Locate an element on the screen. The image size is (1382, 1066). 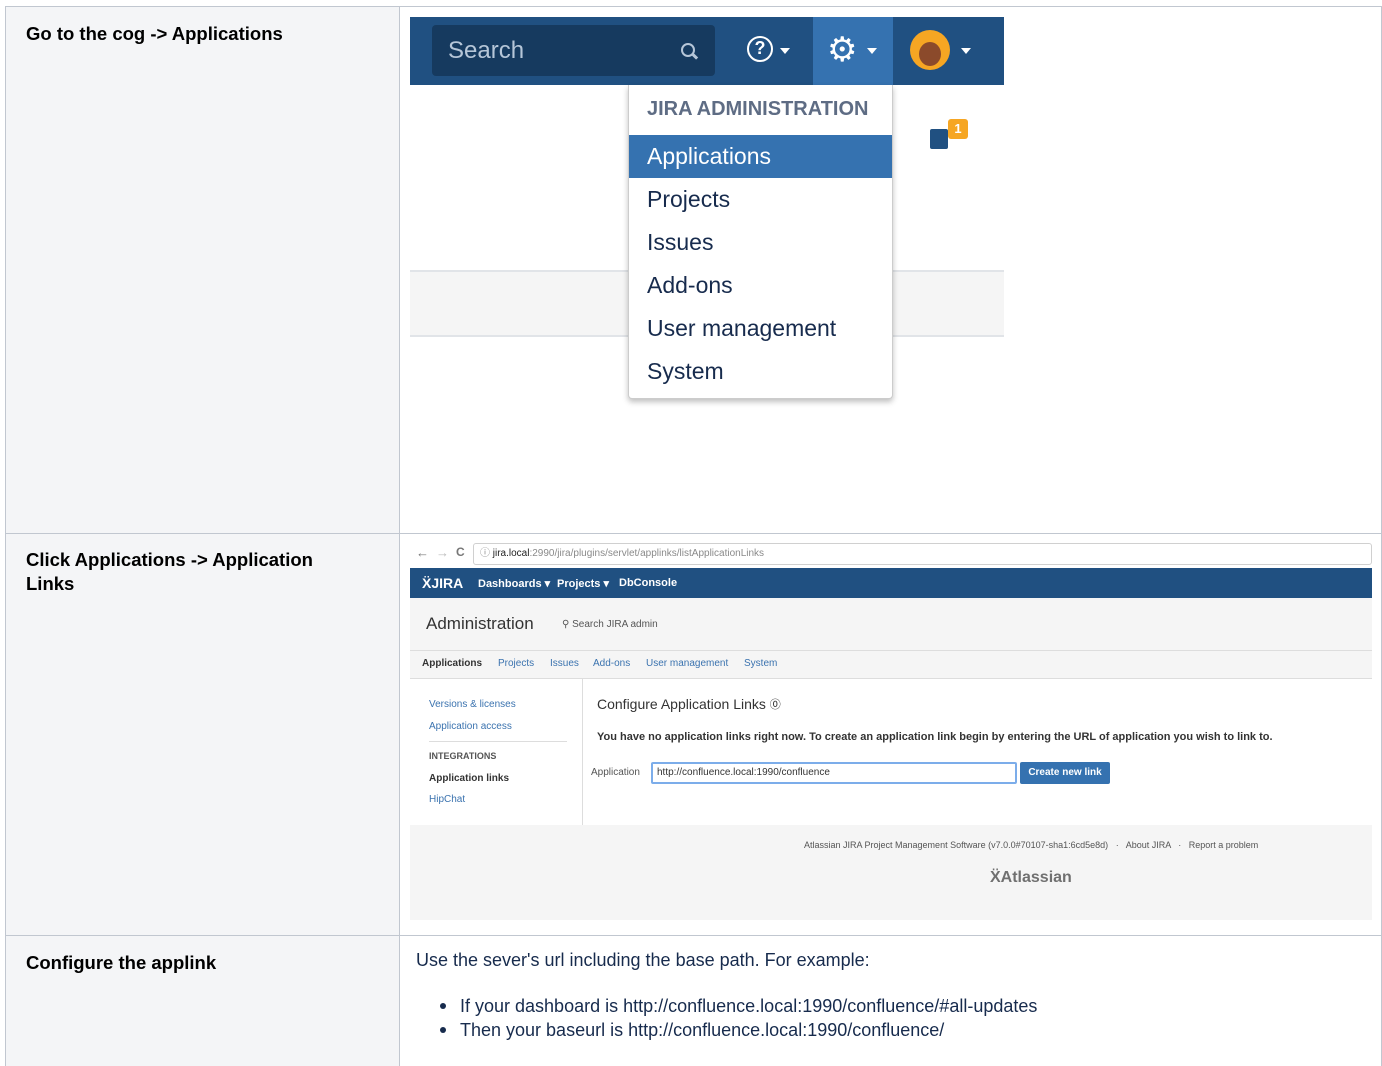
sidebar-item-versions-licenses: Versions & licenses is located at coordinates (472, 704).